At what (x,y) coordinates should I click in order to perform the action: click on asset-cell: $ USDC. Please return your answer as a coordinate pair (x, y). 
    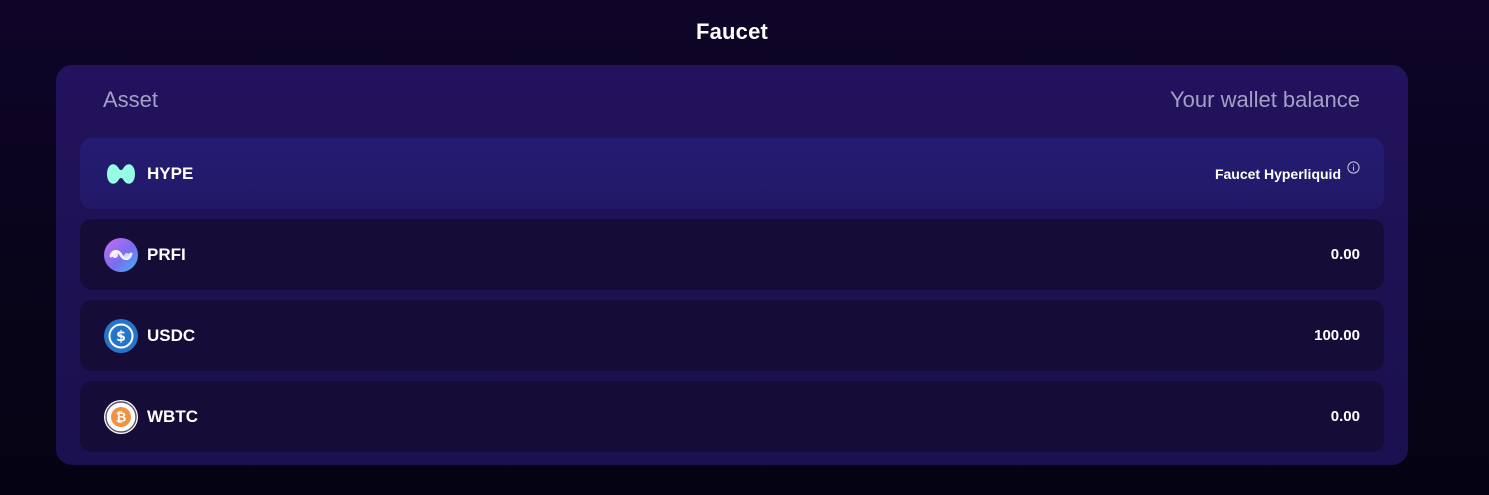
    Looking at the image, I should click on (150, 335).